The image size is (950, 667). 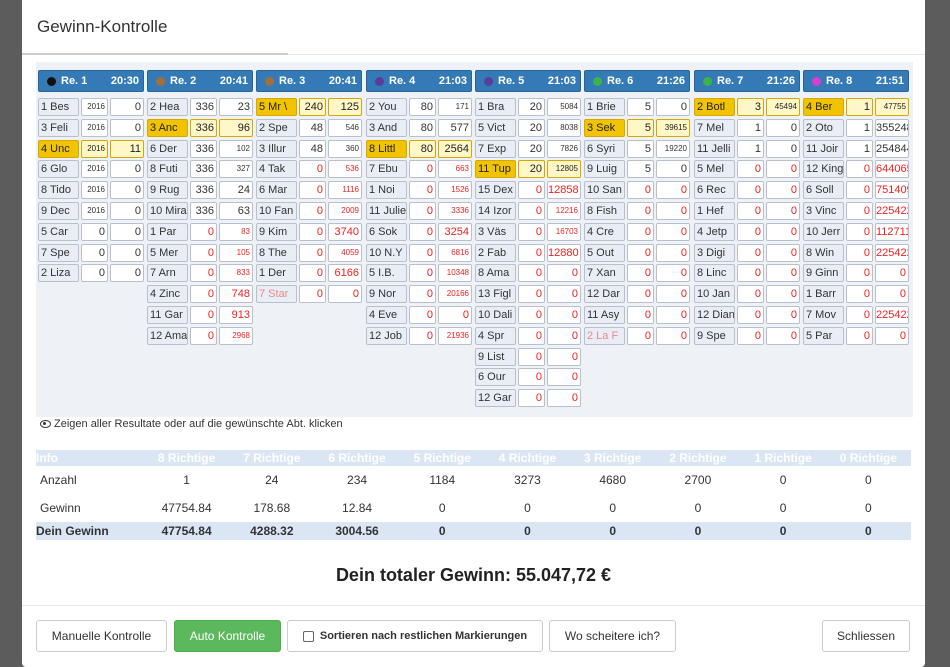 I want to click on runner-row: 5 I.B. 0 10348, so click(x=419, y=273).